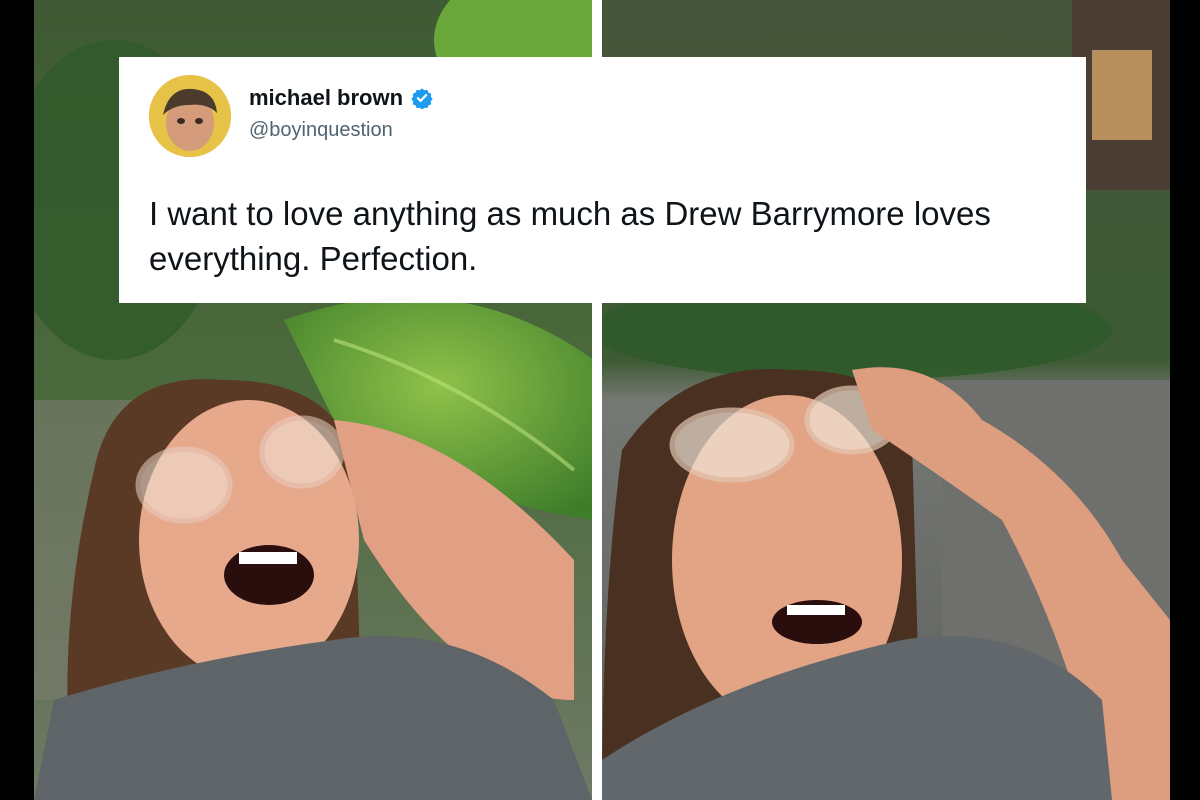  What do you see at coordinates (1185, 400) in the screenshot?
I see `right-letterbox` at bounding box center [1185, 400].